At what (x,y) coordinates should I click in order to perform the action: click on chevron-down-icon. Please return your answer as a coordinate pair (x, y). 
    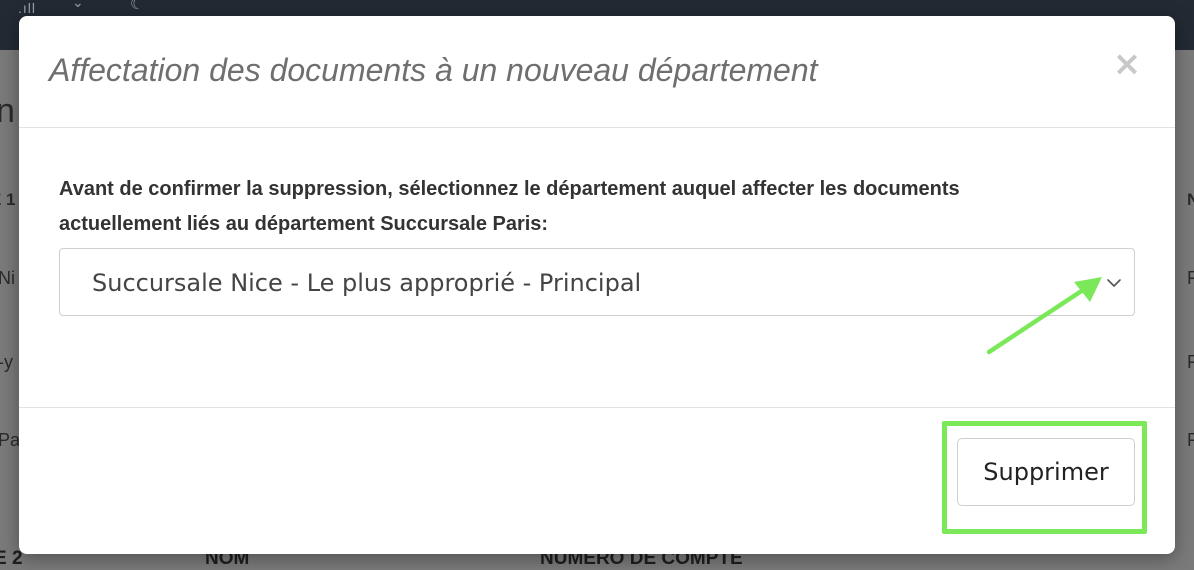
    Looking at the image, I should click on (1114, 283).